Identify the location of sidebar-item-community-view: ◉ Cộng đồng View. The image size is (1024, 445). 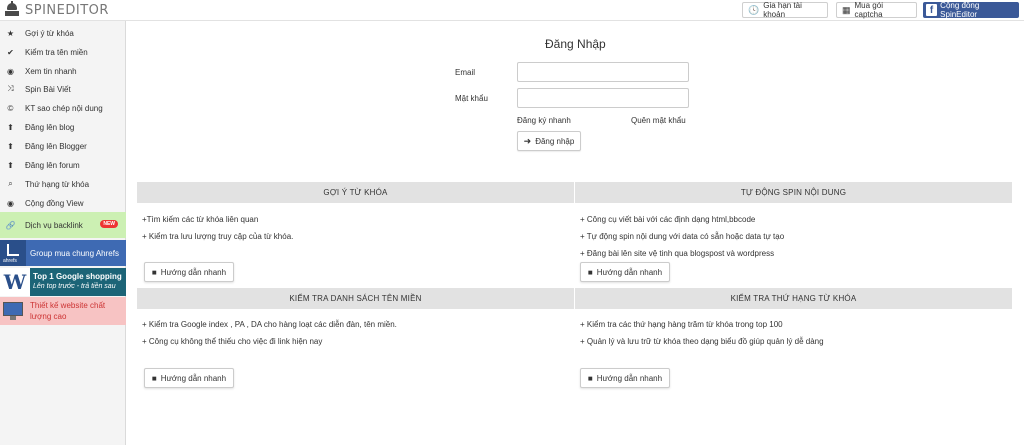
(63, 203).